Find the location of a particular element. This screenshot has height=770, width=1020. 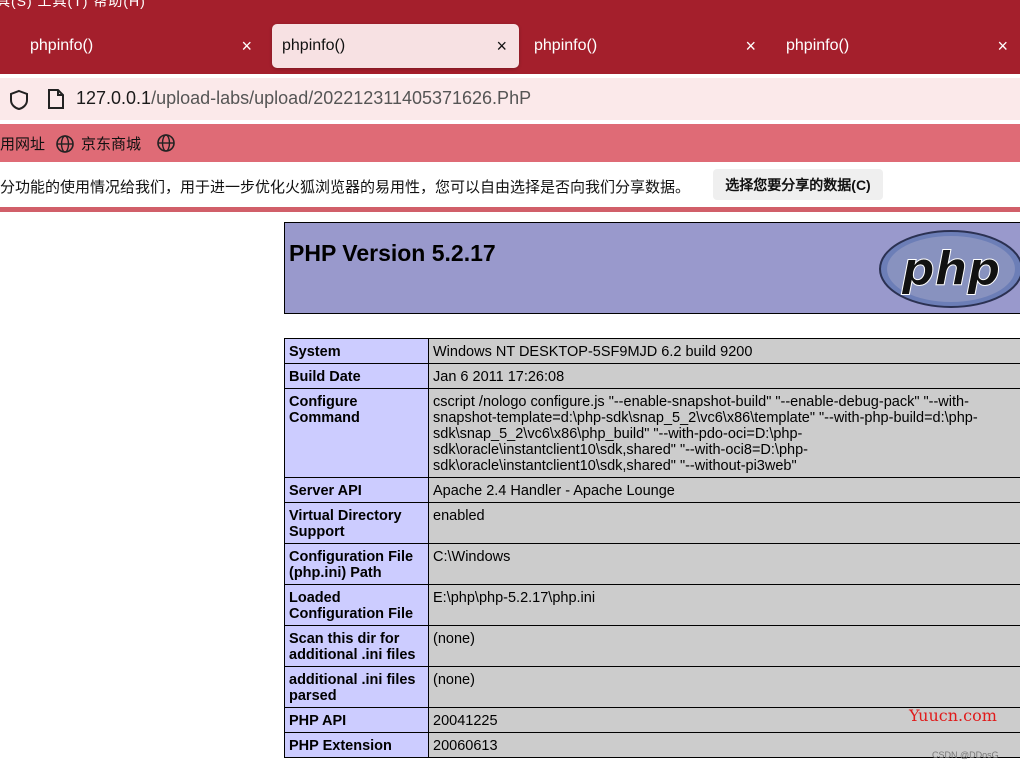

row-key: Virtual Directory Support is located at coordinates (356, 523).